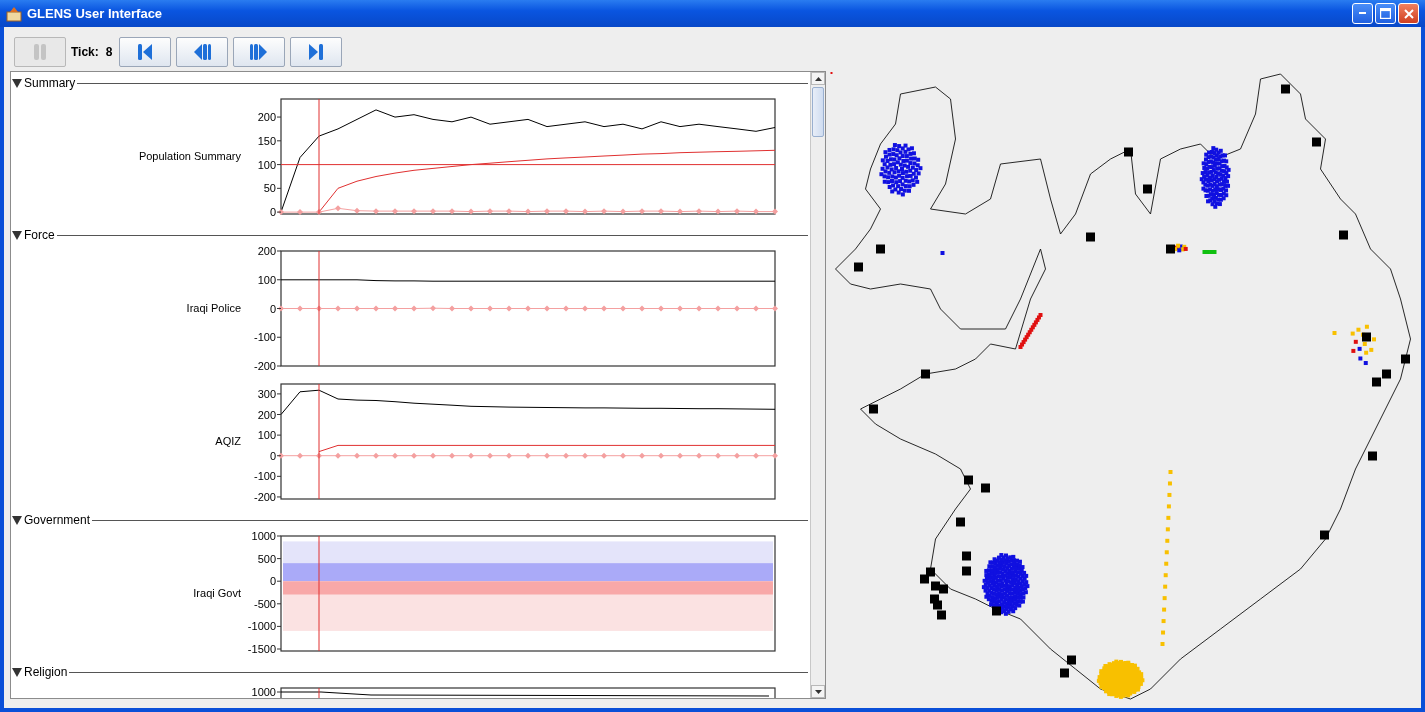  Describe the element at coordinates (264, 603) in the screenshot. I see `y-tick-label: -500` at that location.